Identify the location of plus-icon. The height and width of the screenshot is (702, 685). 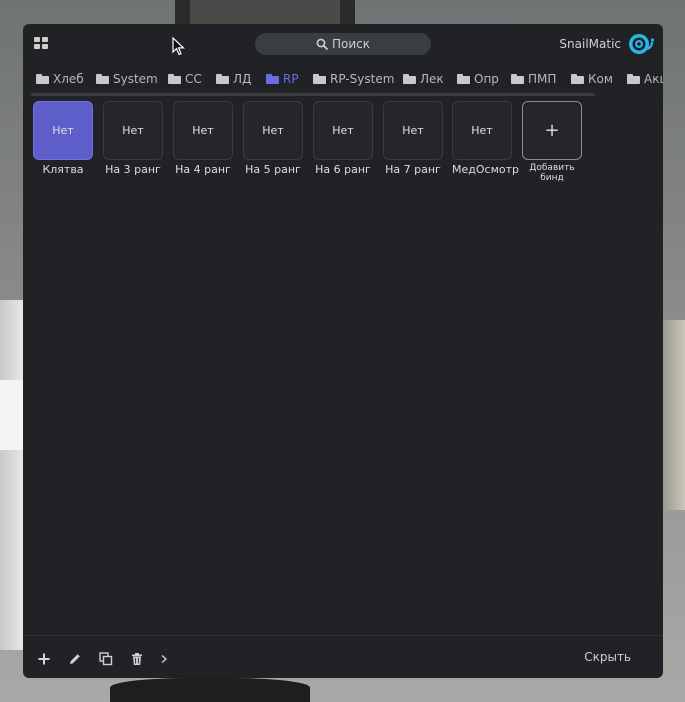
(44, 659).